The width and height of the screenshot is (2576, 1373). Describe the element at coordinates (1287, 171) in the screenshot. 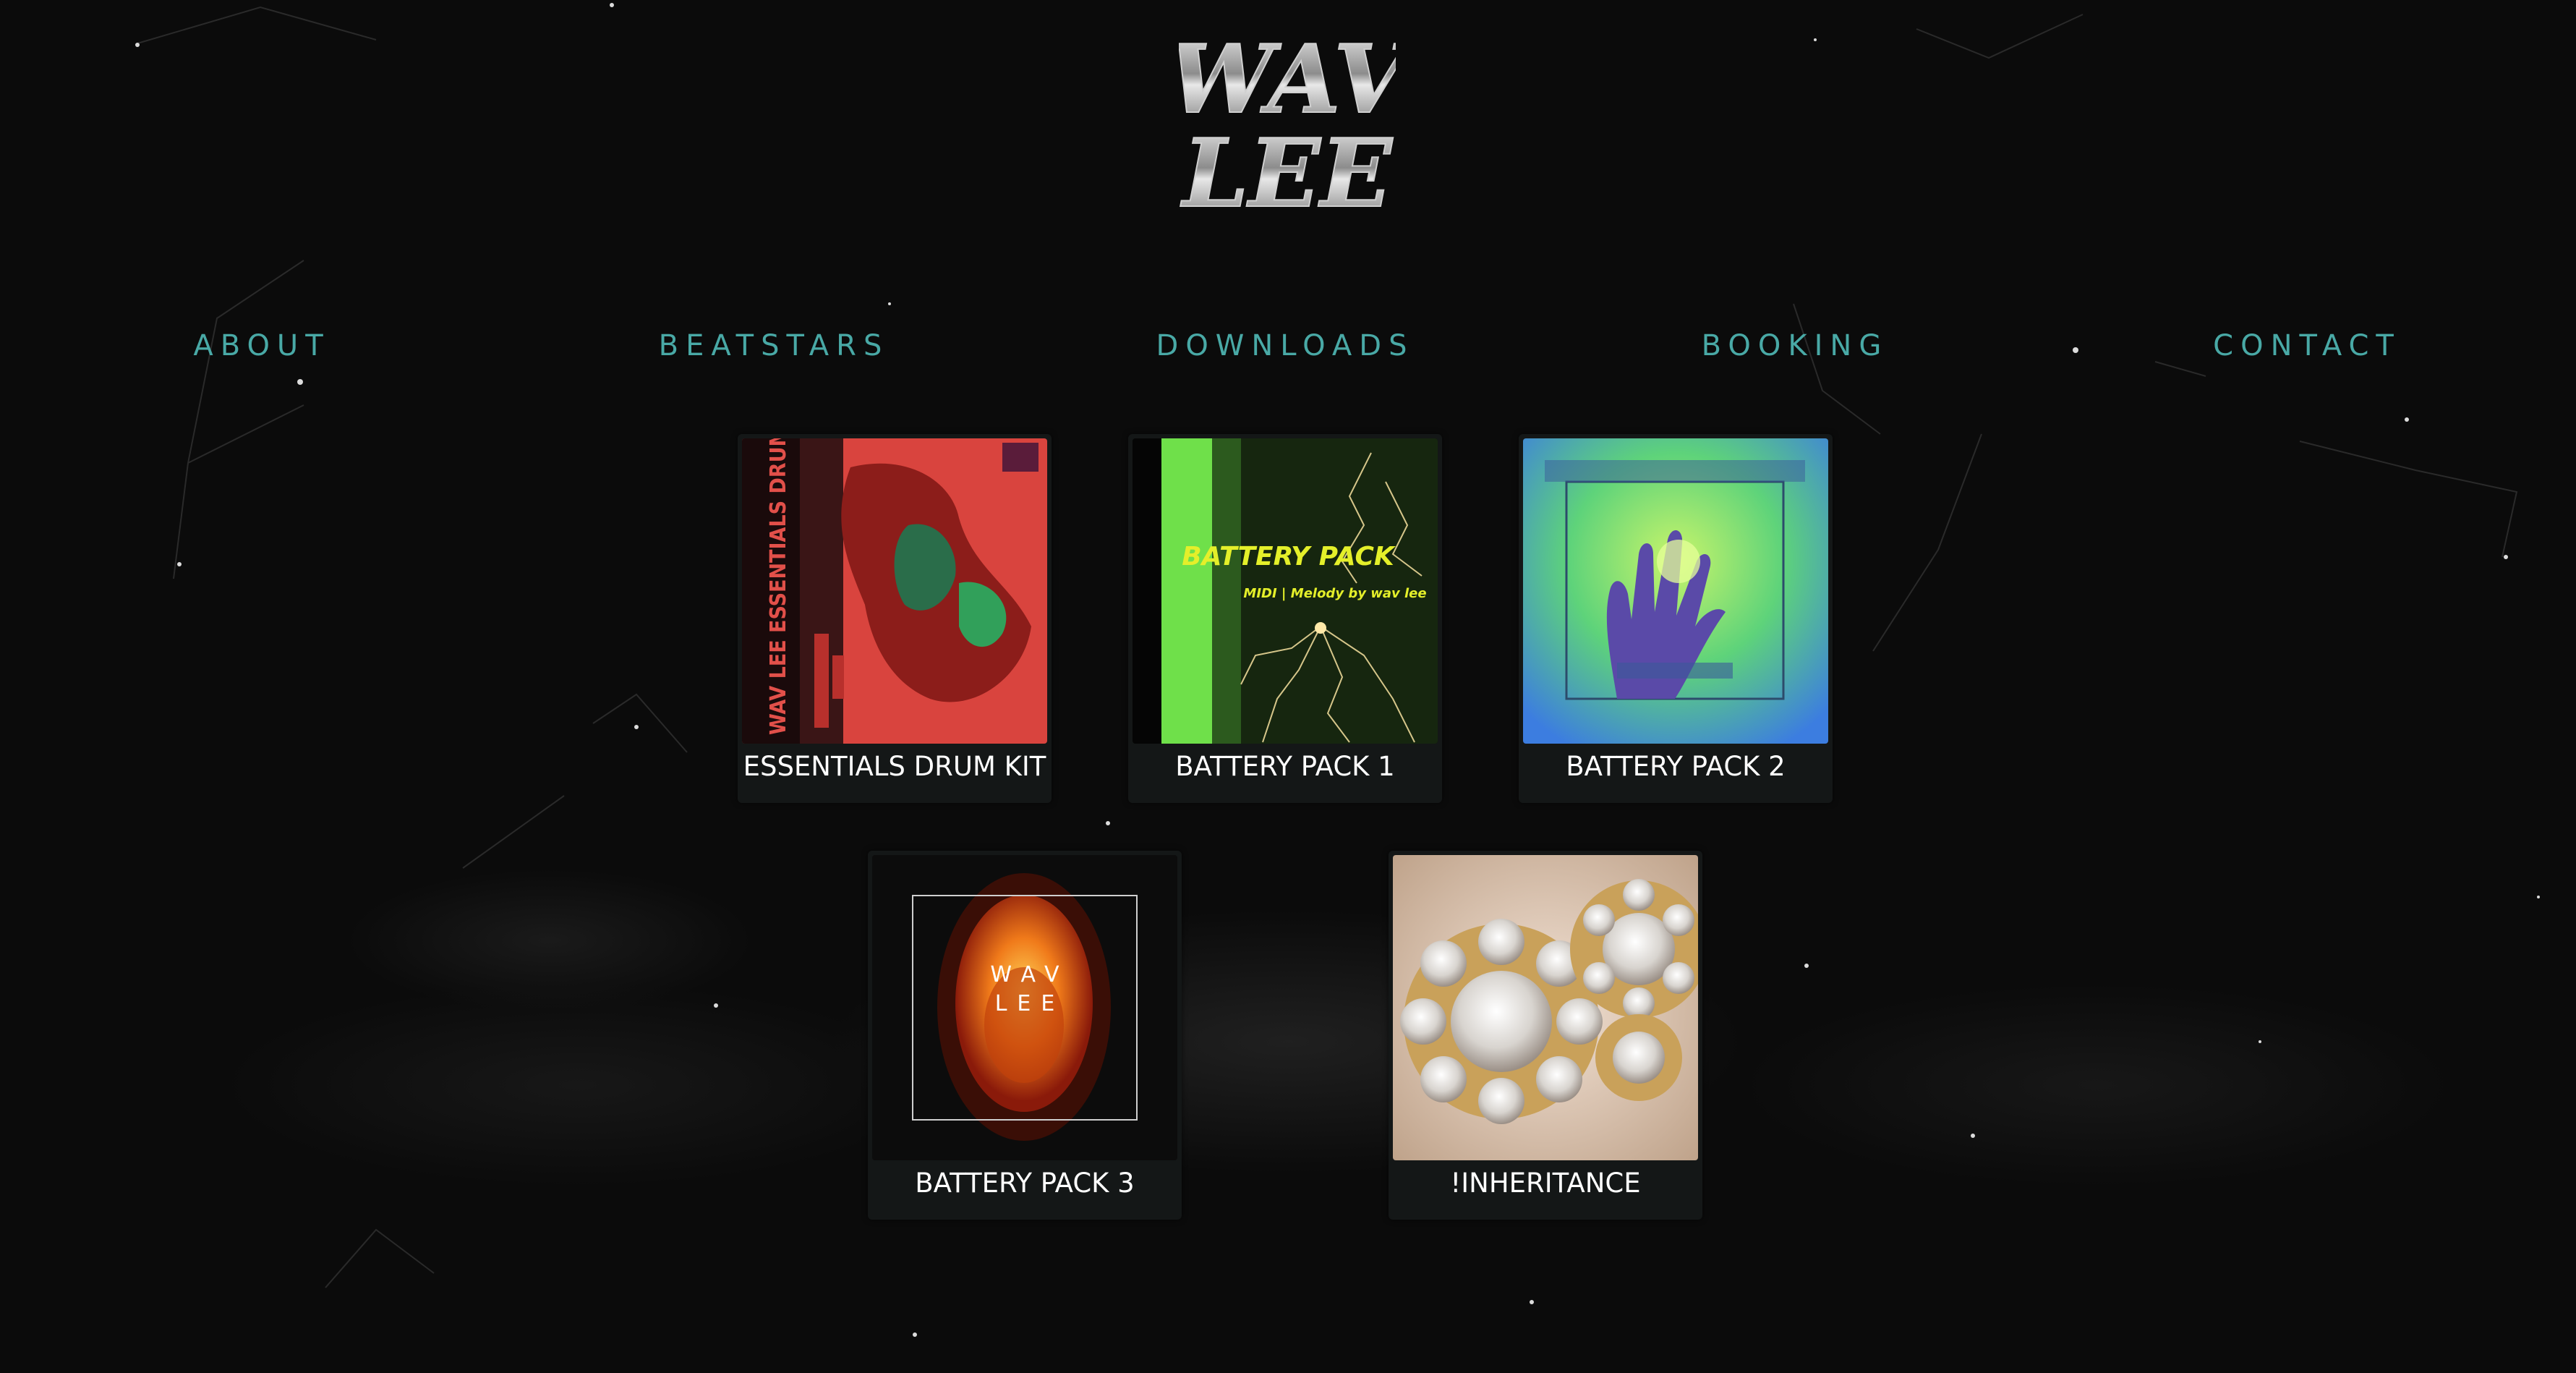

I see `logo-line-2: LEE` at that location.